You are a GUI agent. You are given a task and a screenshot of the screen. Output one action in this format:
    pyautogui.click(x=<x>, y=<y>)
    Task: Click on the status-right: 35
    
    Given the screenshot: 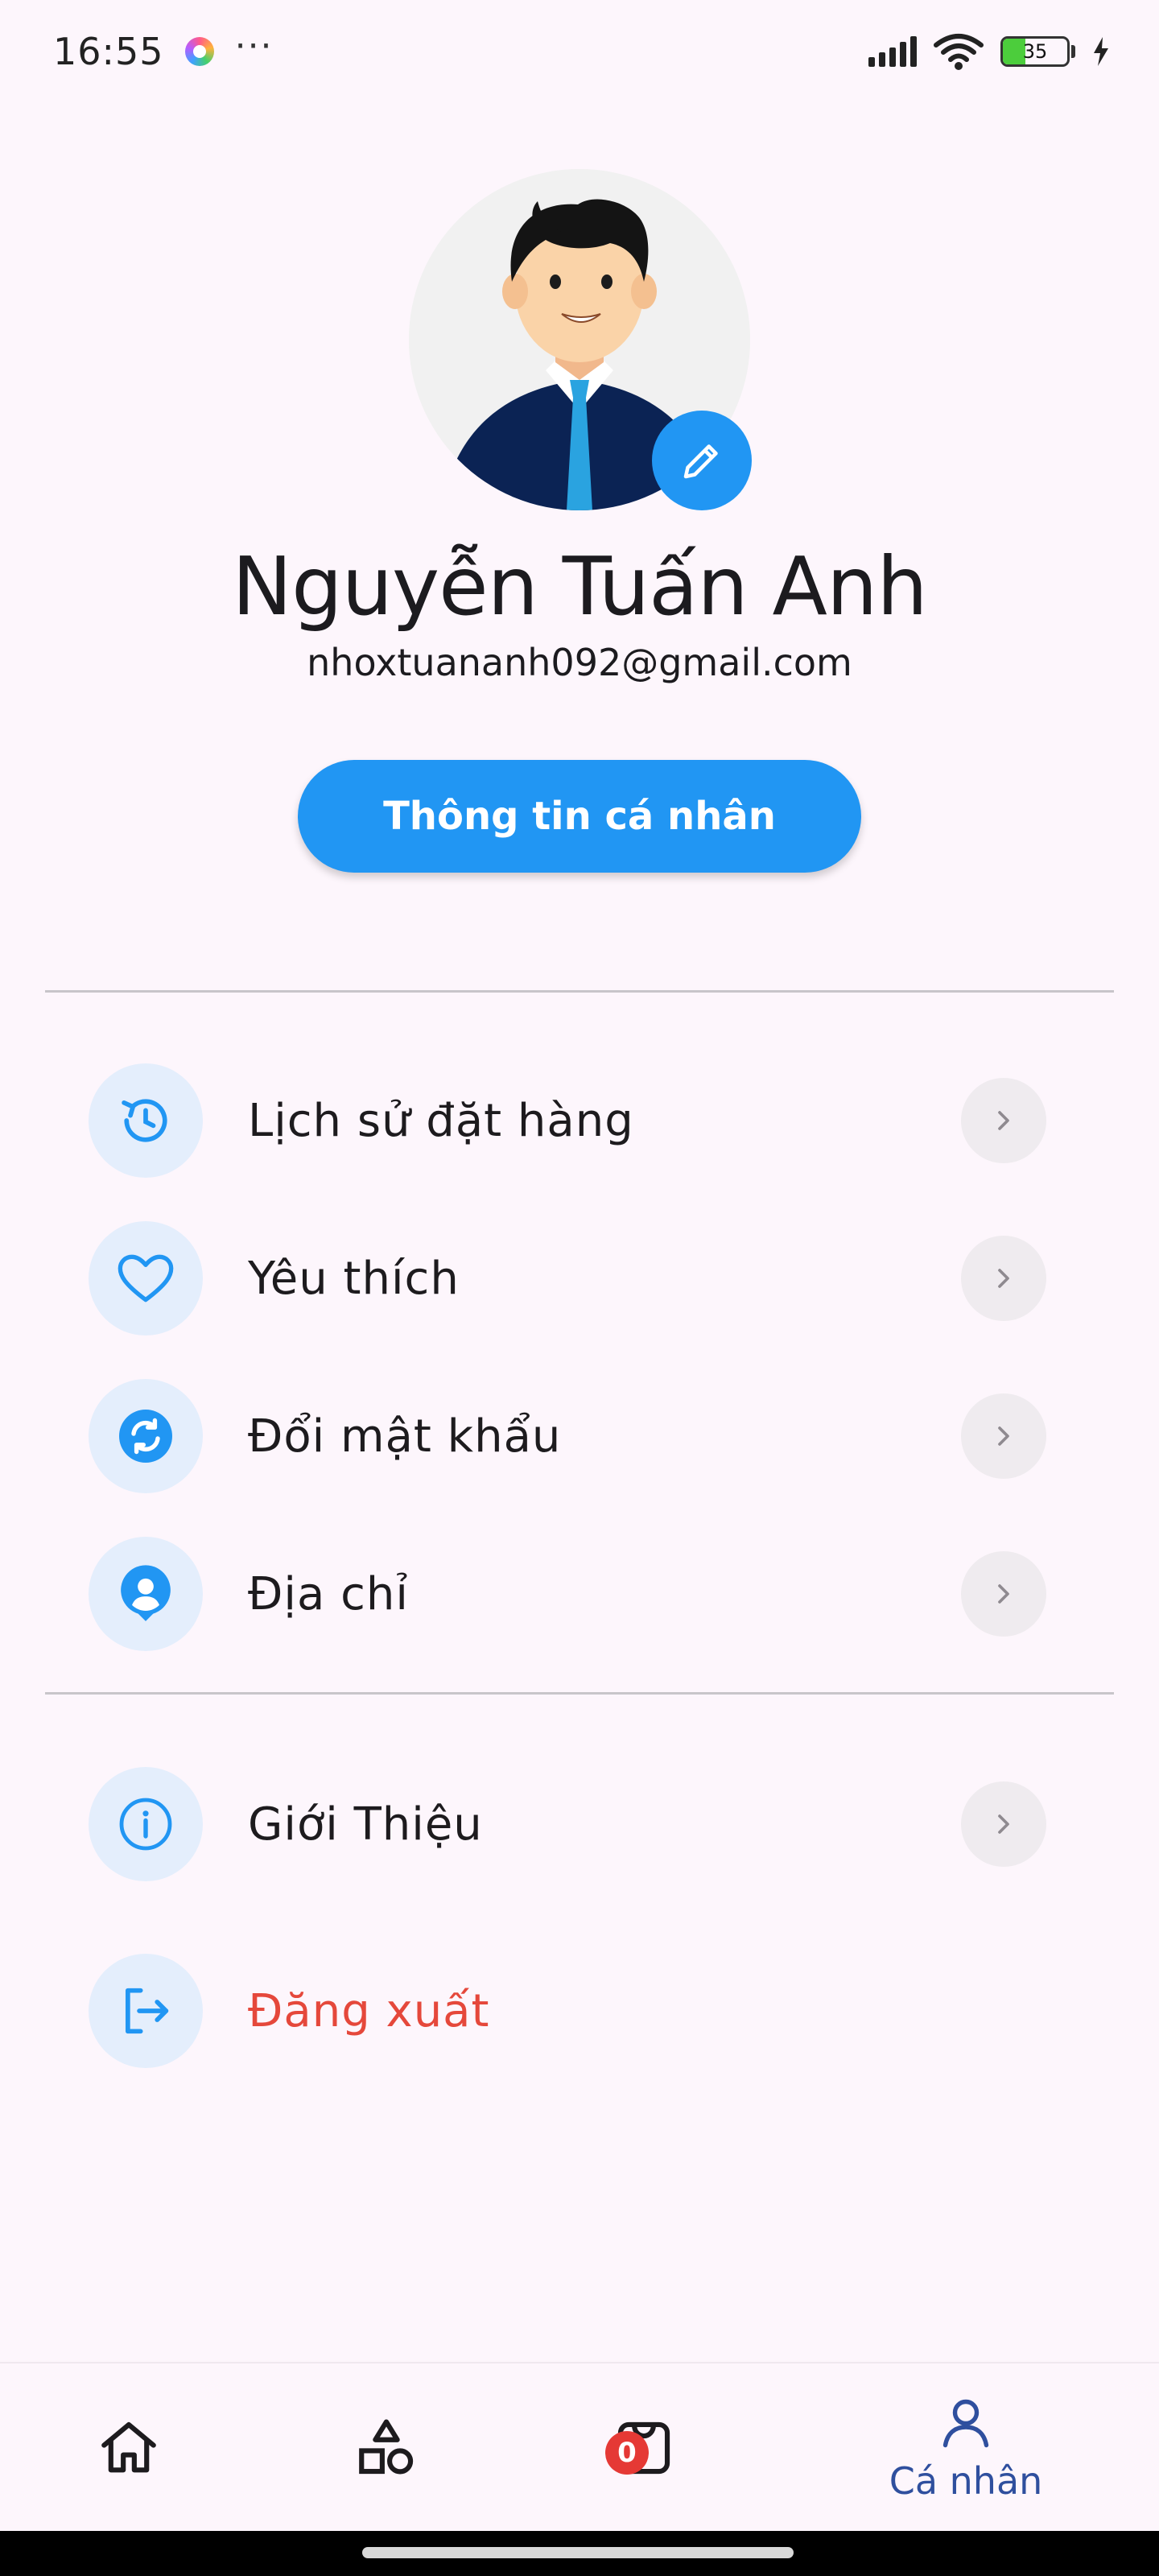 What is the action you would take?
    pyautogui.click(x=989, y=51)
    